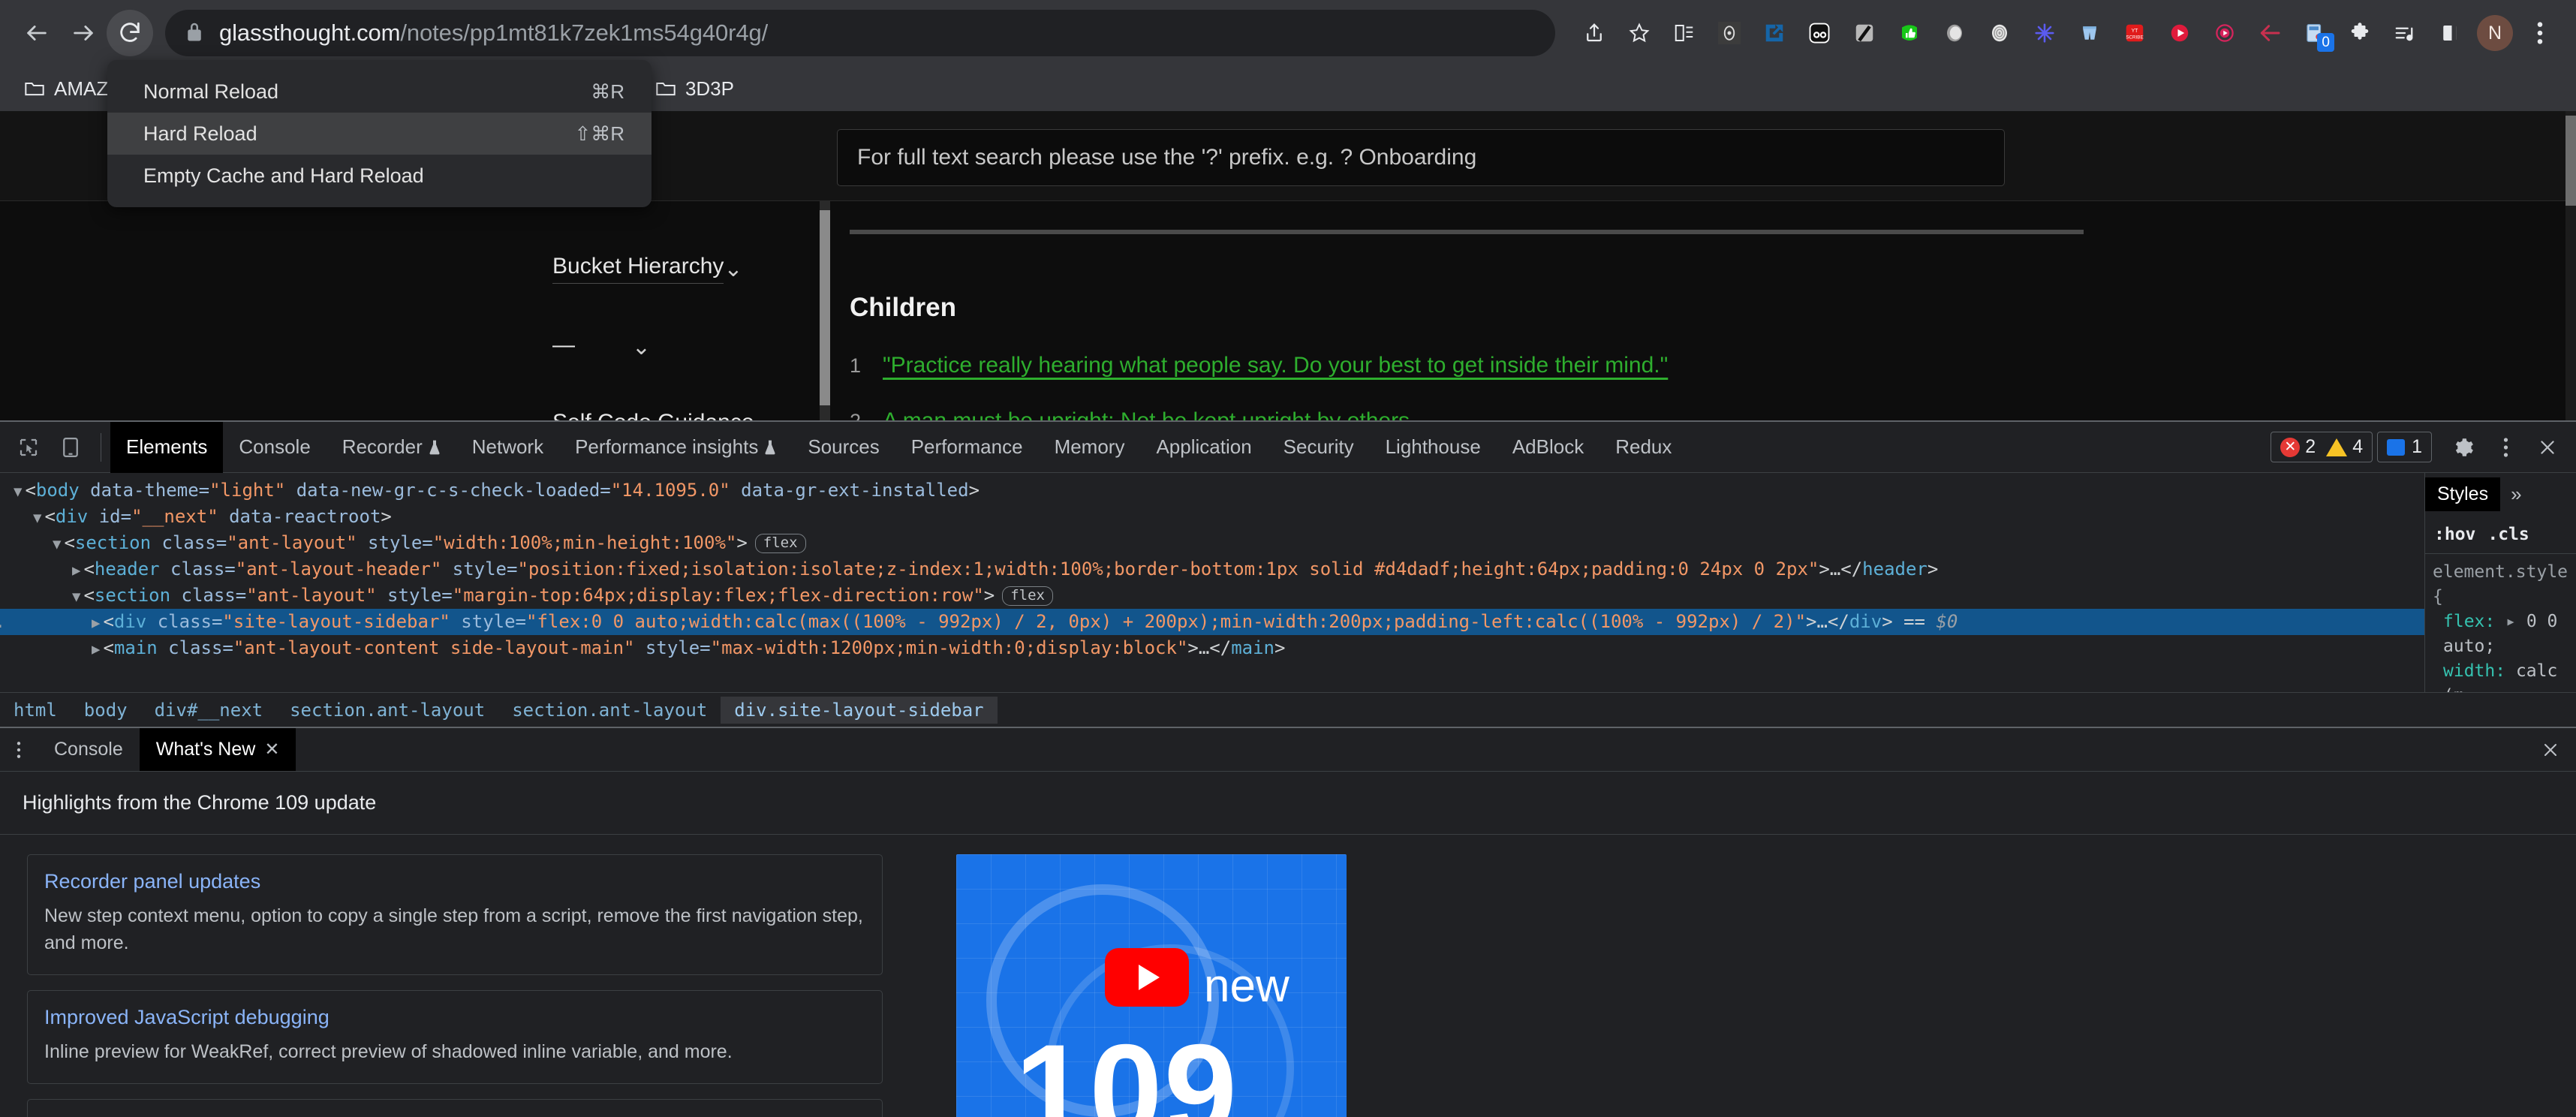 Image resolution: width=2576 pixels, height=1117 pixels. Describe the element at coordinates (1090, 448) in the screenshot. I see `tab-memory: Memory` at that location.